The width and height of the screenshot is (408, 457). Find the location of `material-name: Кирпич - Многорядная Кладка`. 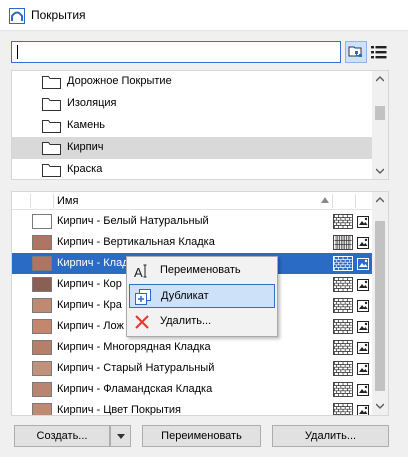

material-name: Кирпич - Многорядная Кладка is located at coordinates (134, 347).